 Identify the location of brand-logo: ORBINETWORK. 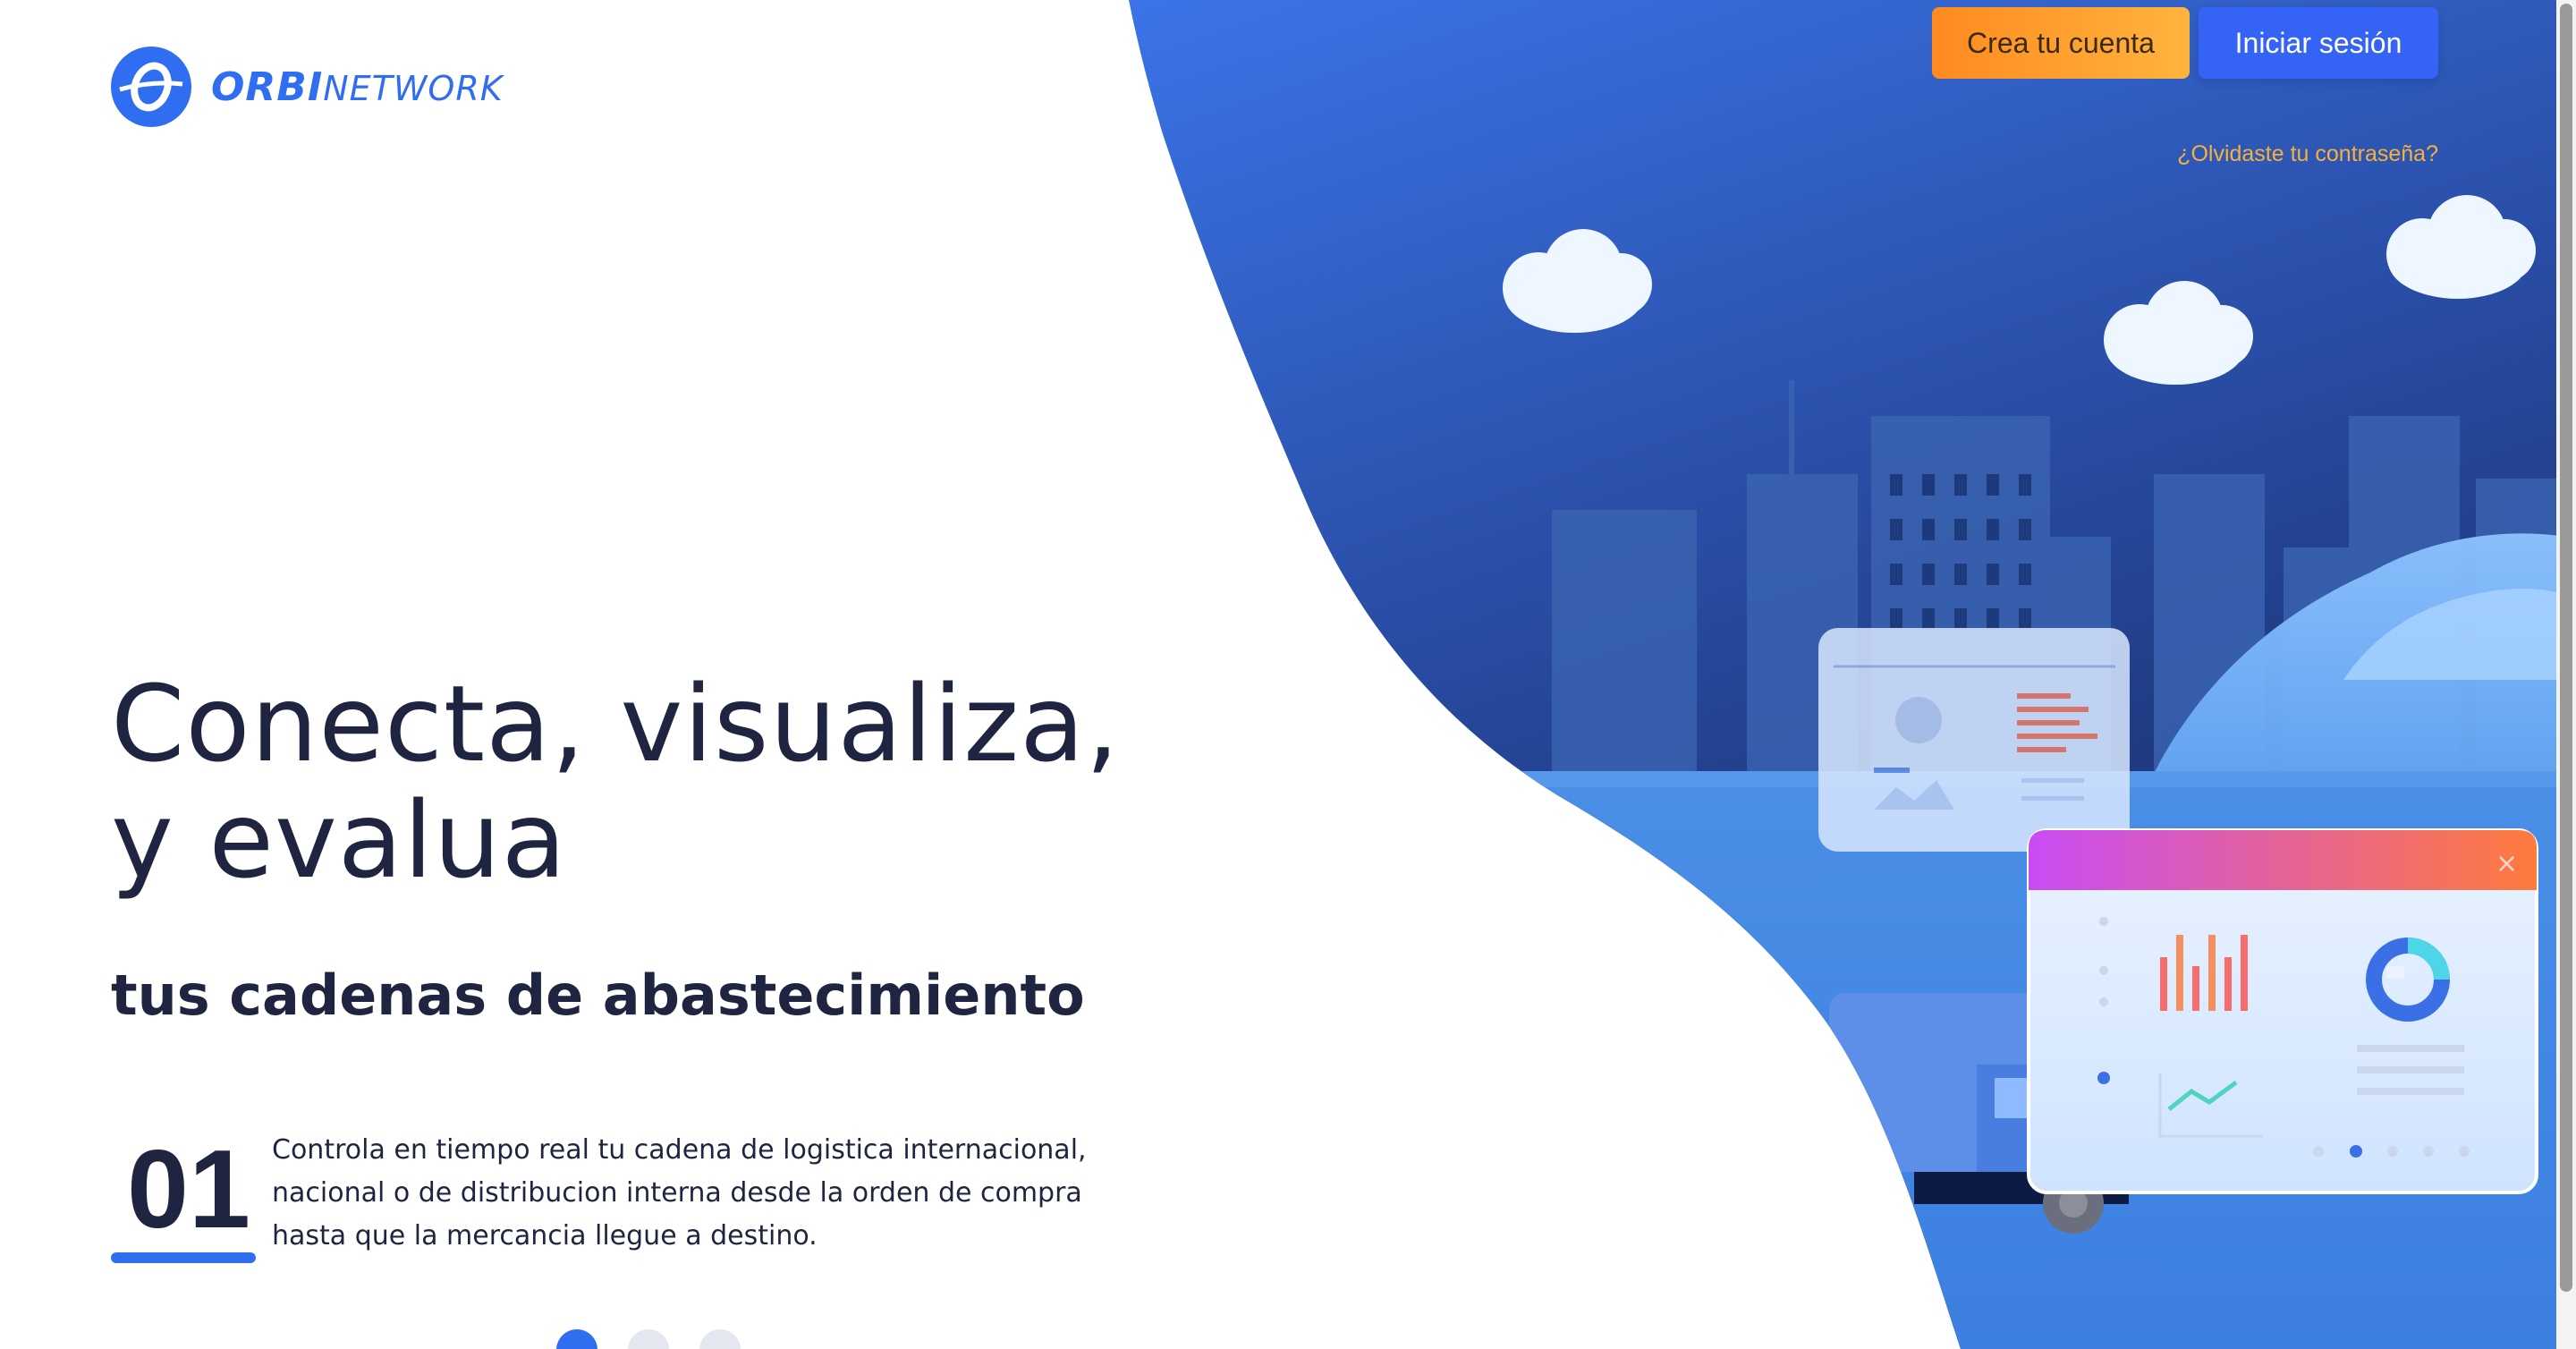
(307, 87).